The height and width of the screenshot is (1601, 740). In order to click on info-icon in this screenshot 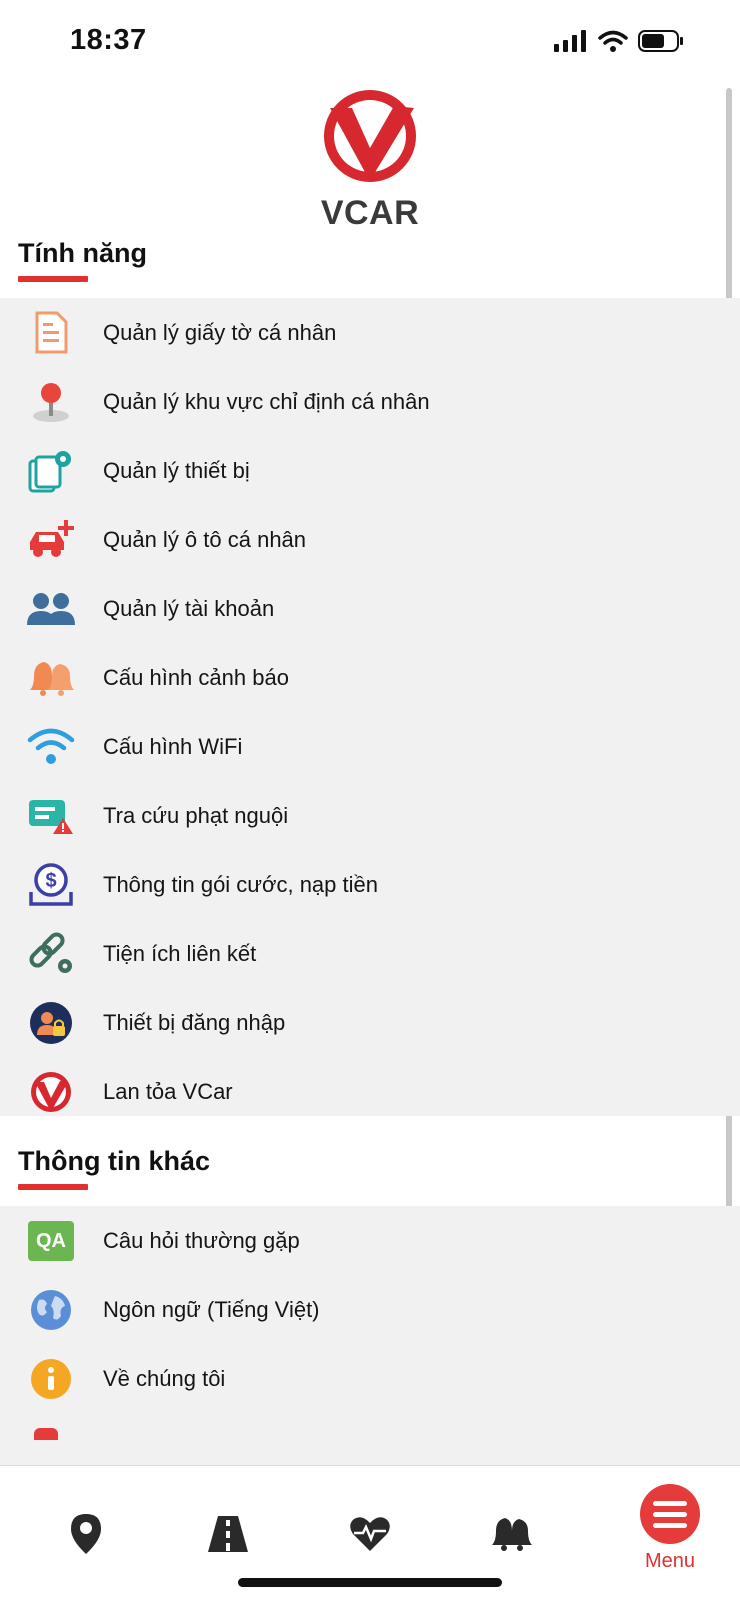, I will do `click(51, 1379)`.